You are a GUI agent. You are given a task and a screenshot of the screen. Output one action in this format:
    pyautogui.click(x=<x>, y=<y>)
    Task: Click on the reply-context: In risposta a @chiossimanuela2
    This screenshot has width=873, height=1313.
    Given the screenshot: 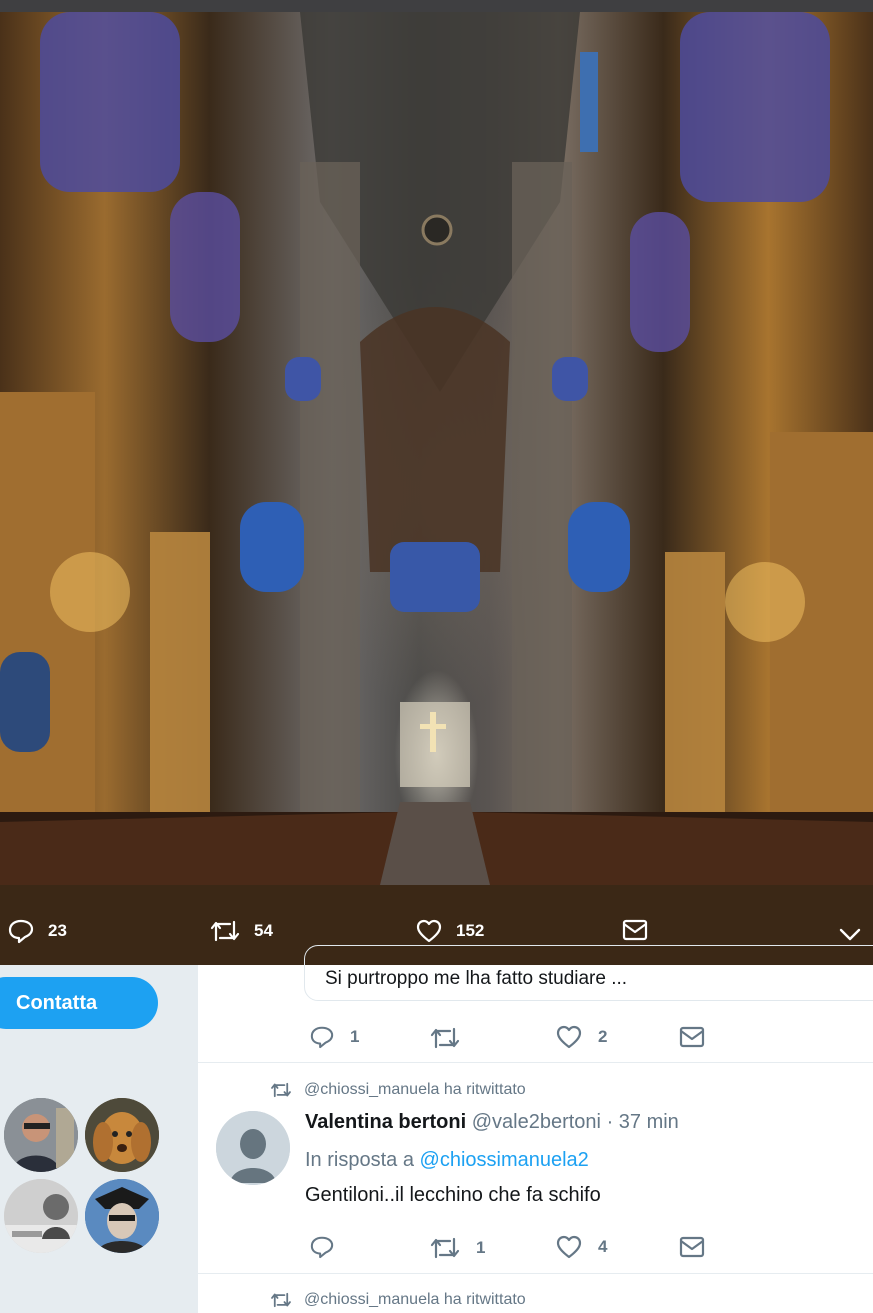 What is the action you would take?
    pyautogui.click(x=447, y=1160)
    